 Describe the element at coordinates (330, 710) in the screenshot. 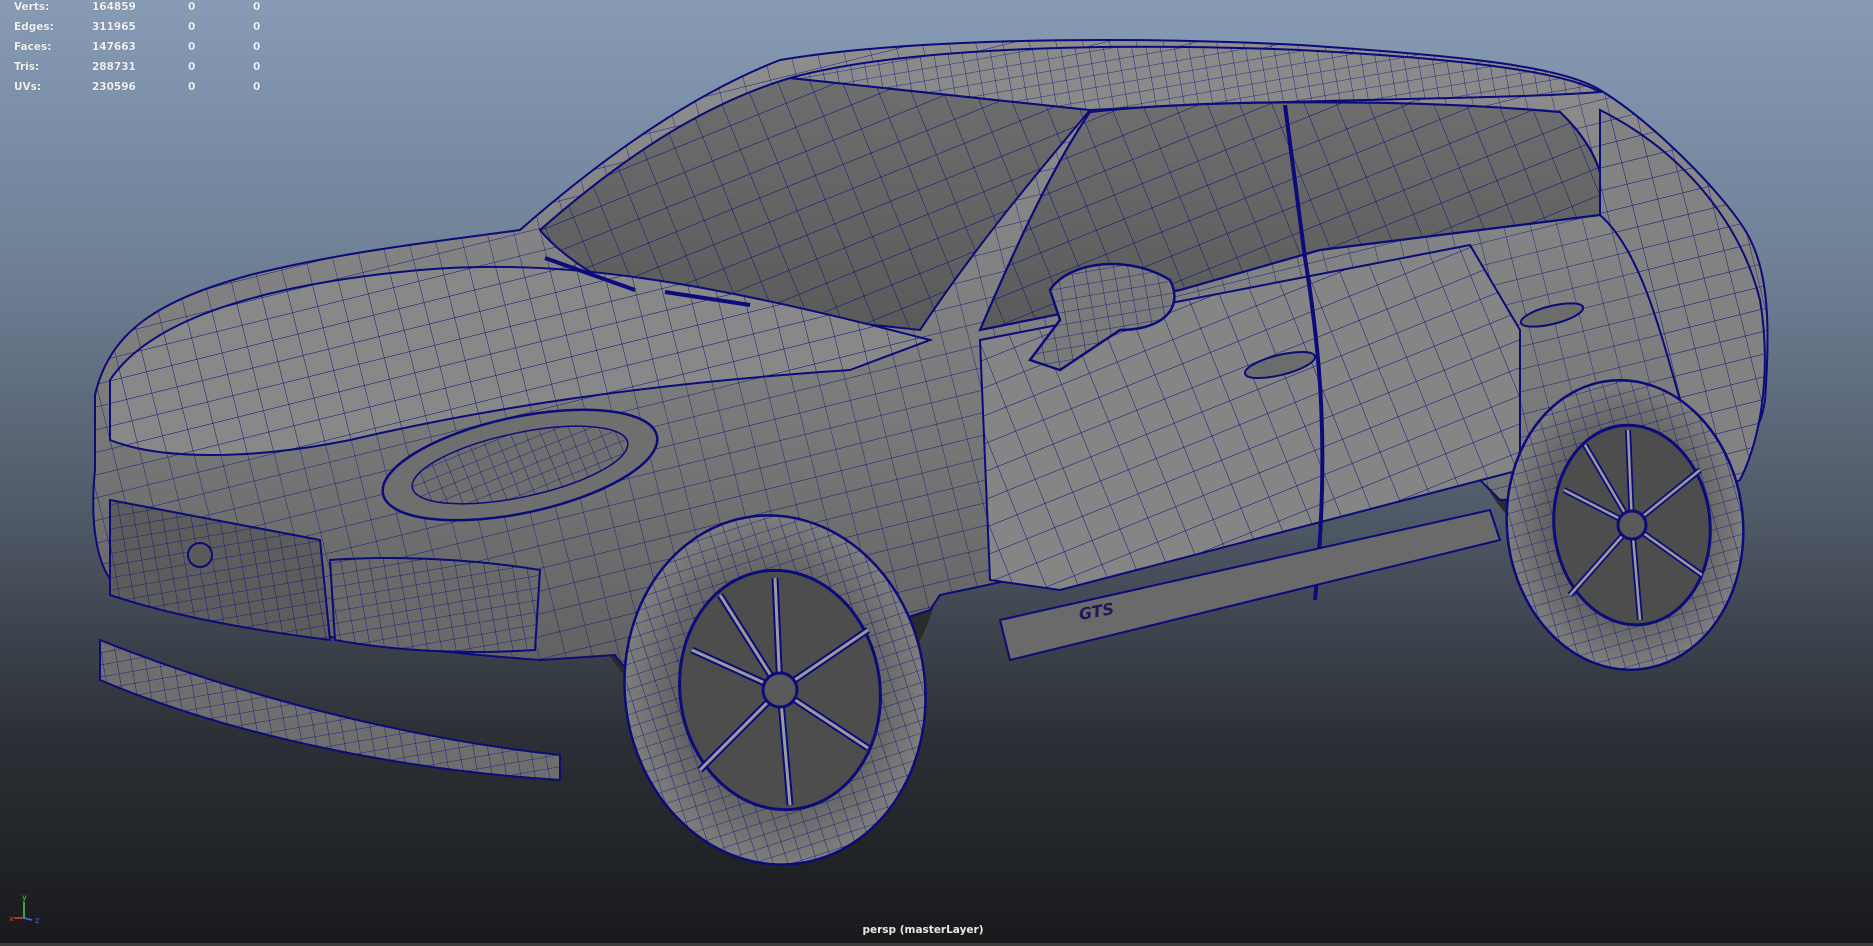

I see `front-splitter-wire` at that location.